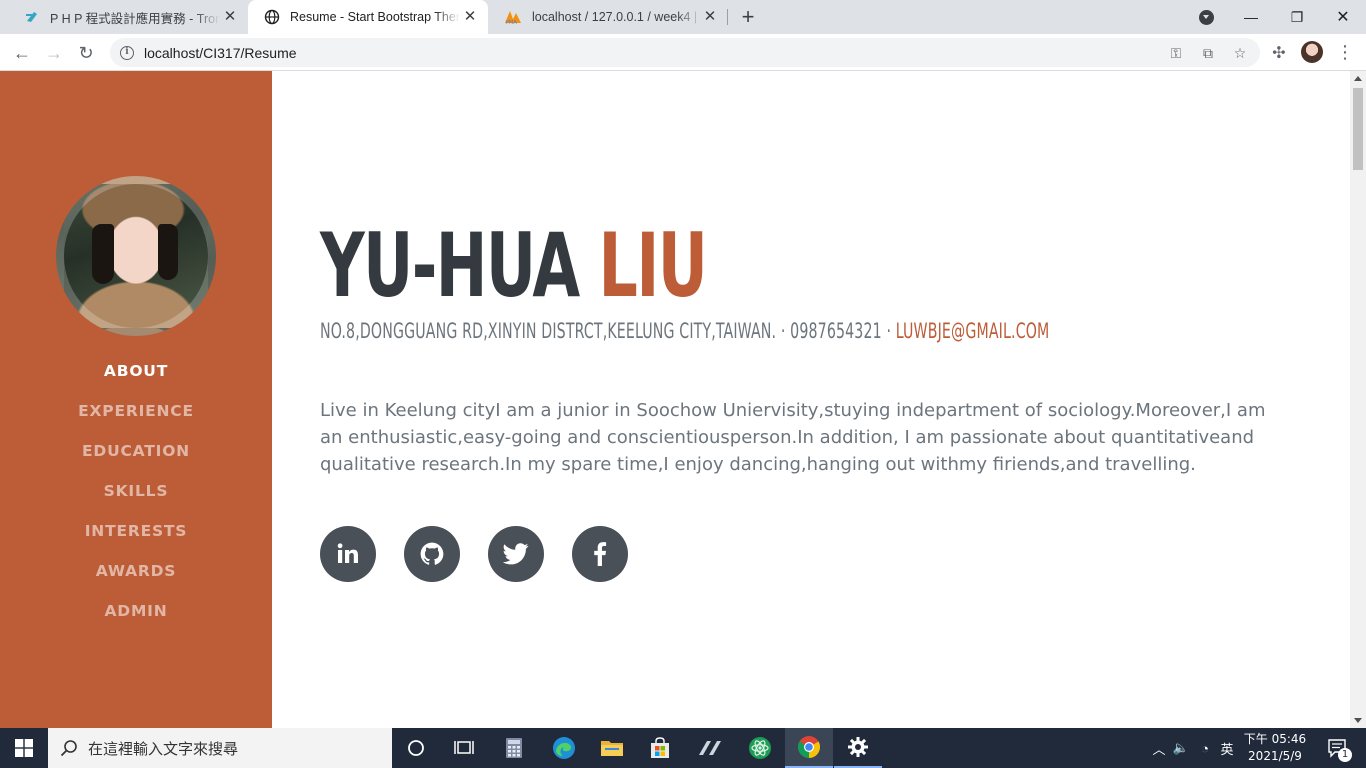 This screenshot has height=768, width=1366. What do you see at coordinates (163, 748) in the screenshot?
I see `search-placeholder: 在這裡輸入文字來搜尋` at bounding box center [163, 748].